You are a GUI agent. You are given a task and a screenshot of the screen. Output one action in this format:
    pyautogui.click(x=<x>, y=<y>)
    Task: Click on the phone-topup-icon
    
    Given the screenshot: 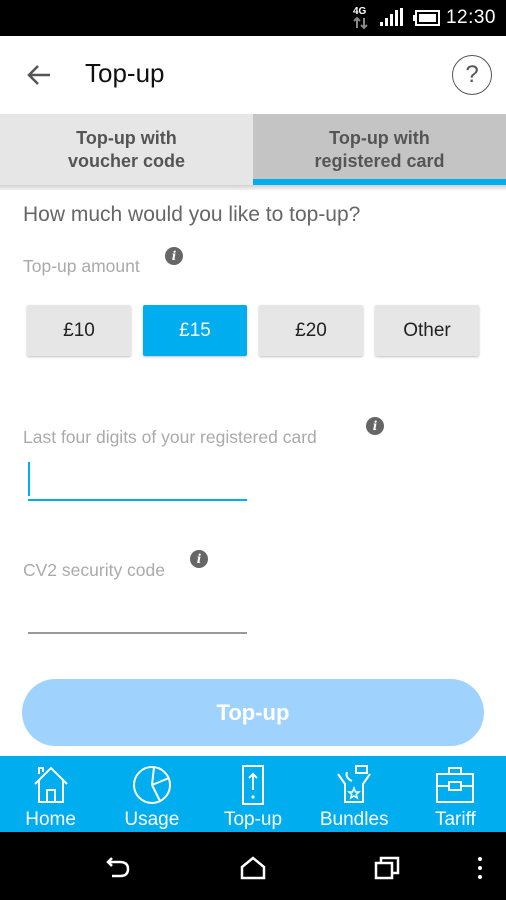 What is the action you would take?
    pyautogui.click(x=253, y=785)
    